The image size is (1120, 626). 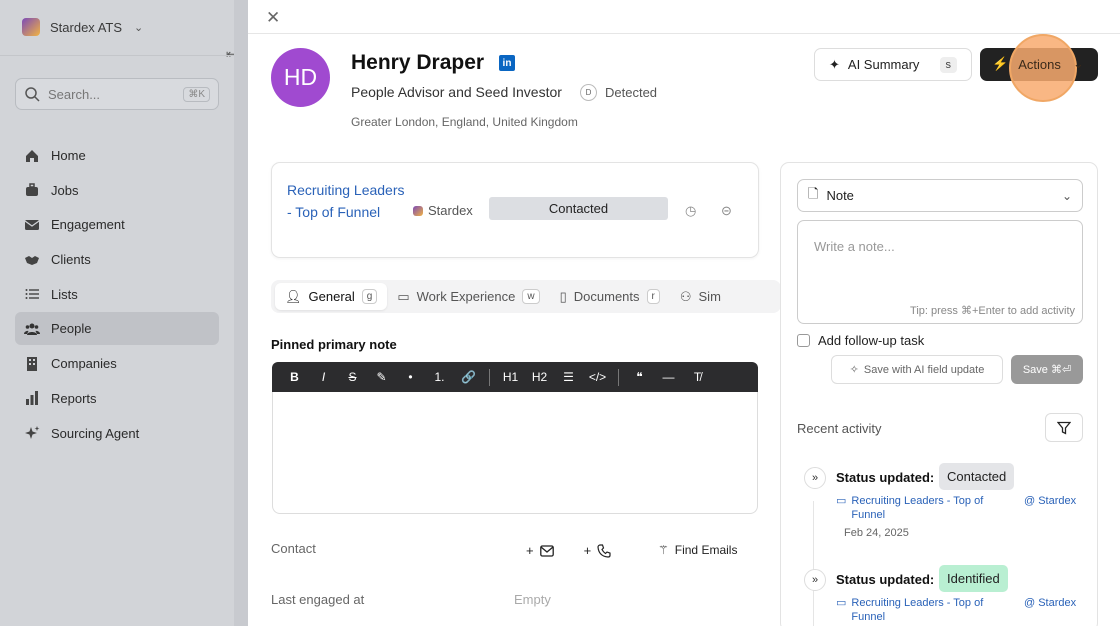 I want to click on tab-work-experience: ▭ Work Experience w, so click(x=468, y=296).